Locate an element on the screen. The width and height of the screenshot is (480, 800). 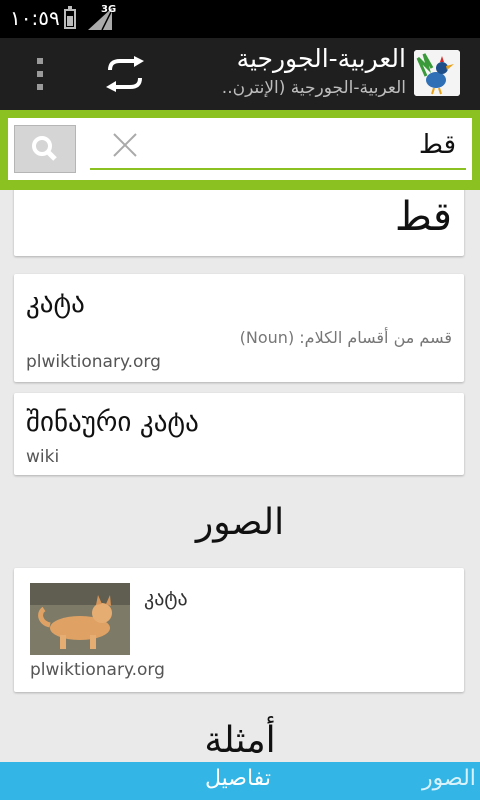
cat-thumbnail is located at coordinates (80, 619).